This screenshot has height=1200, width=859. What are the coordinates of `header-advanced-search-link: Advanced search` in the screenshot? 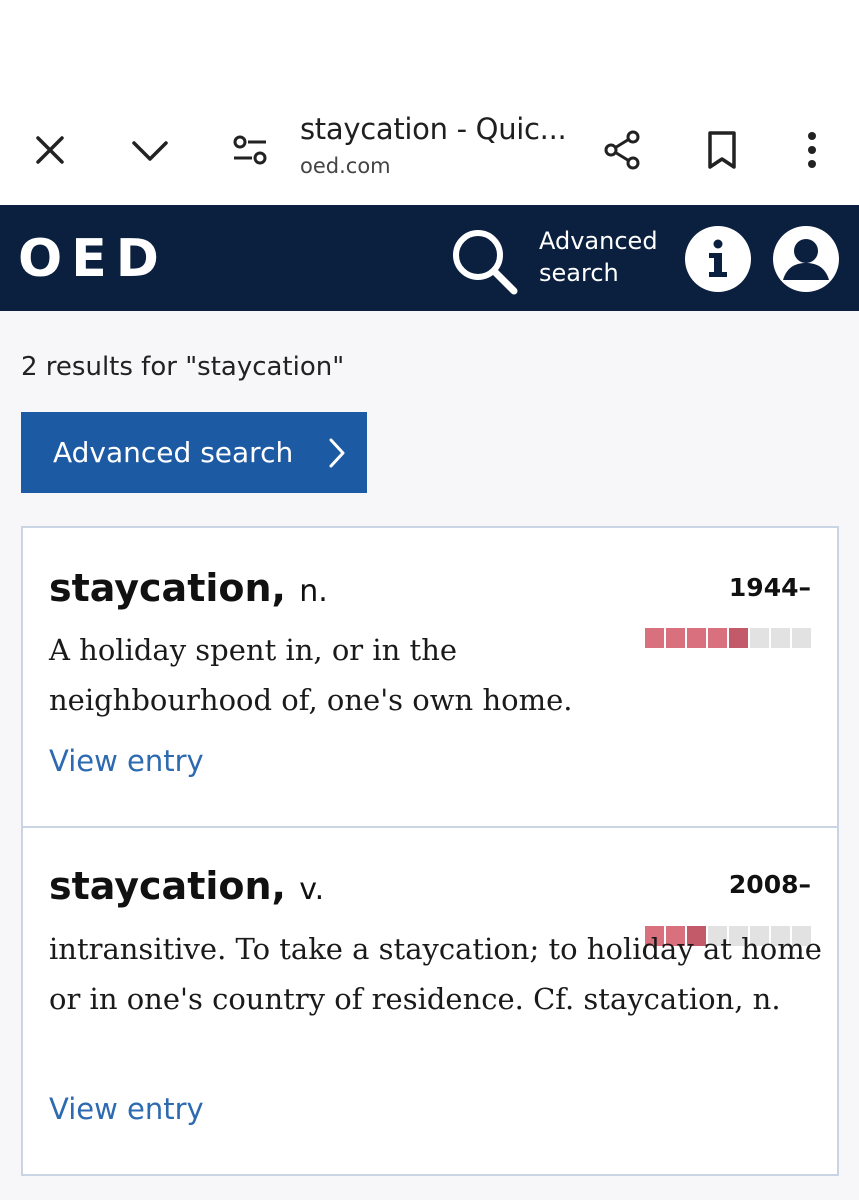 It's located at (598, 257).